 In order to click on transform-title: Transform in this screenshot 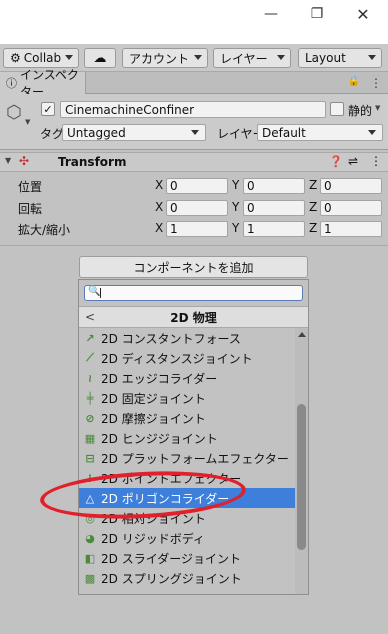, I will do `click(92, 162)`.